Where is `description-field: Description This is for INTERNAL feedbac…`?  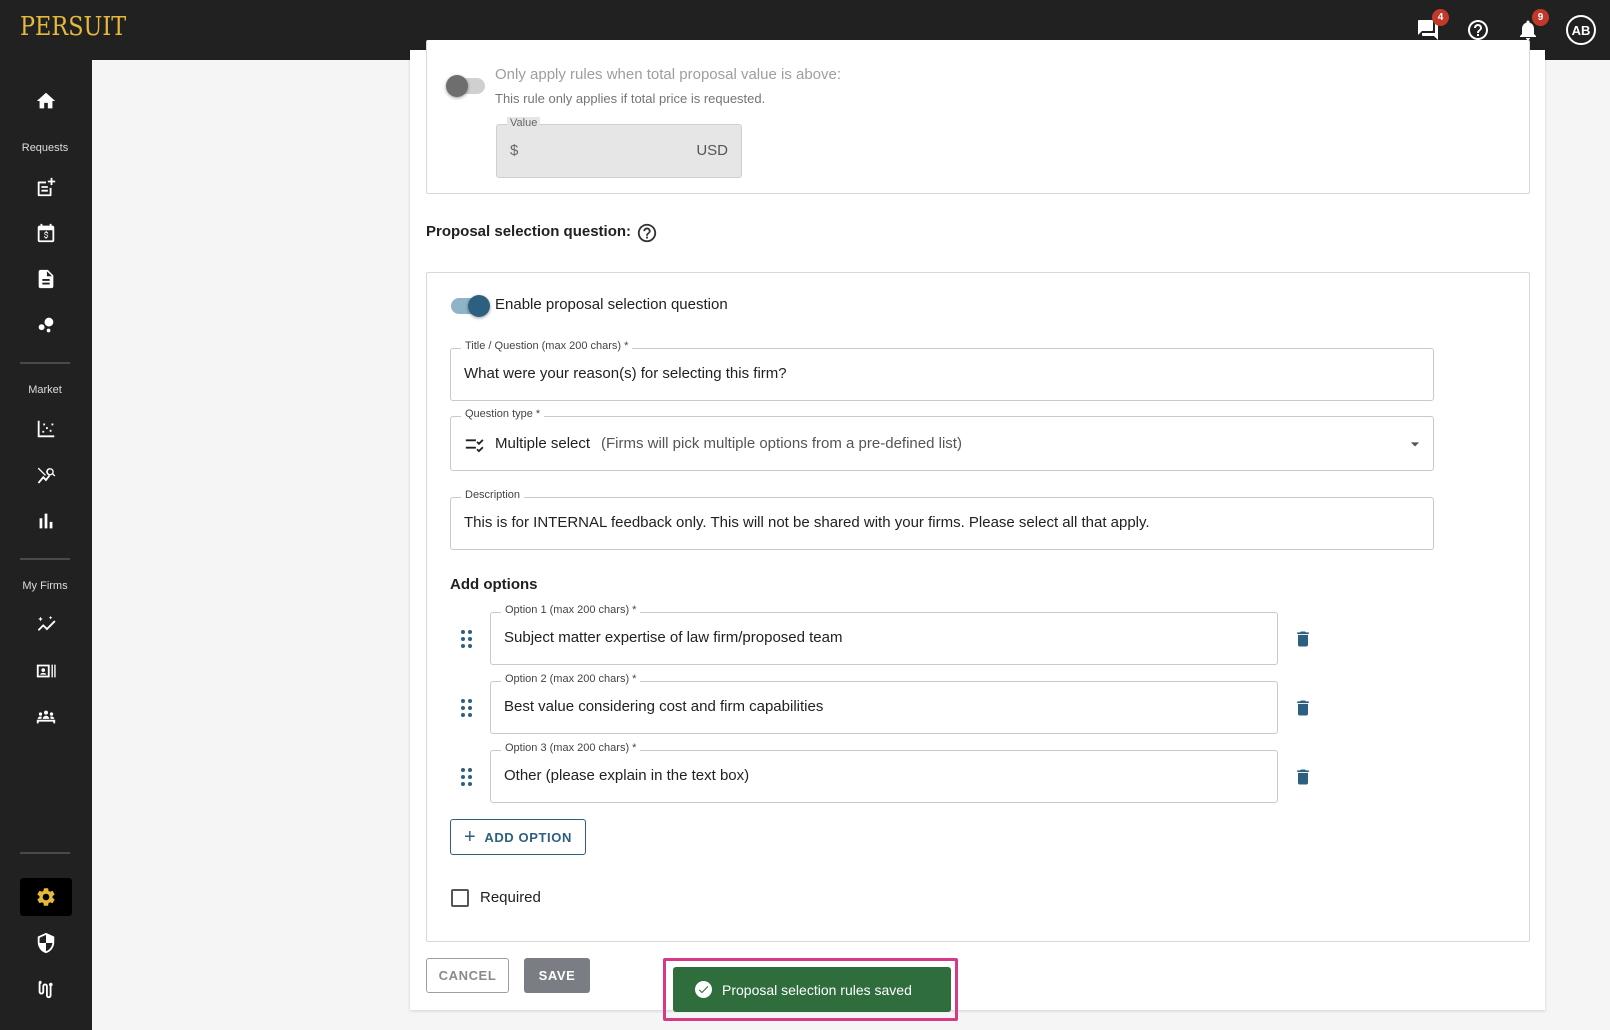
description-field: Description This is for INTERNAL feedbac… is located at coordinates (942, 519).